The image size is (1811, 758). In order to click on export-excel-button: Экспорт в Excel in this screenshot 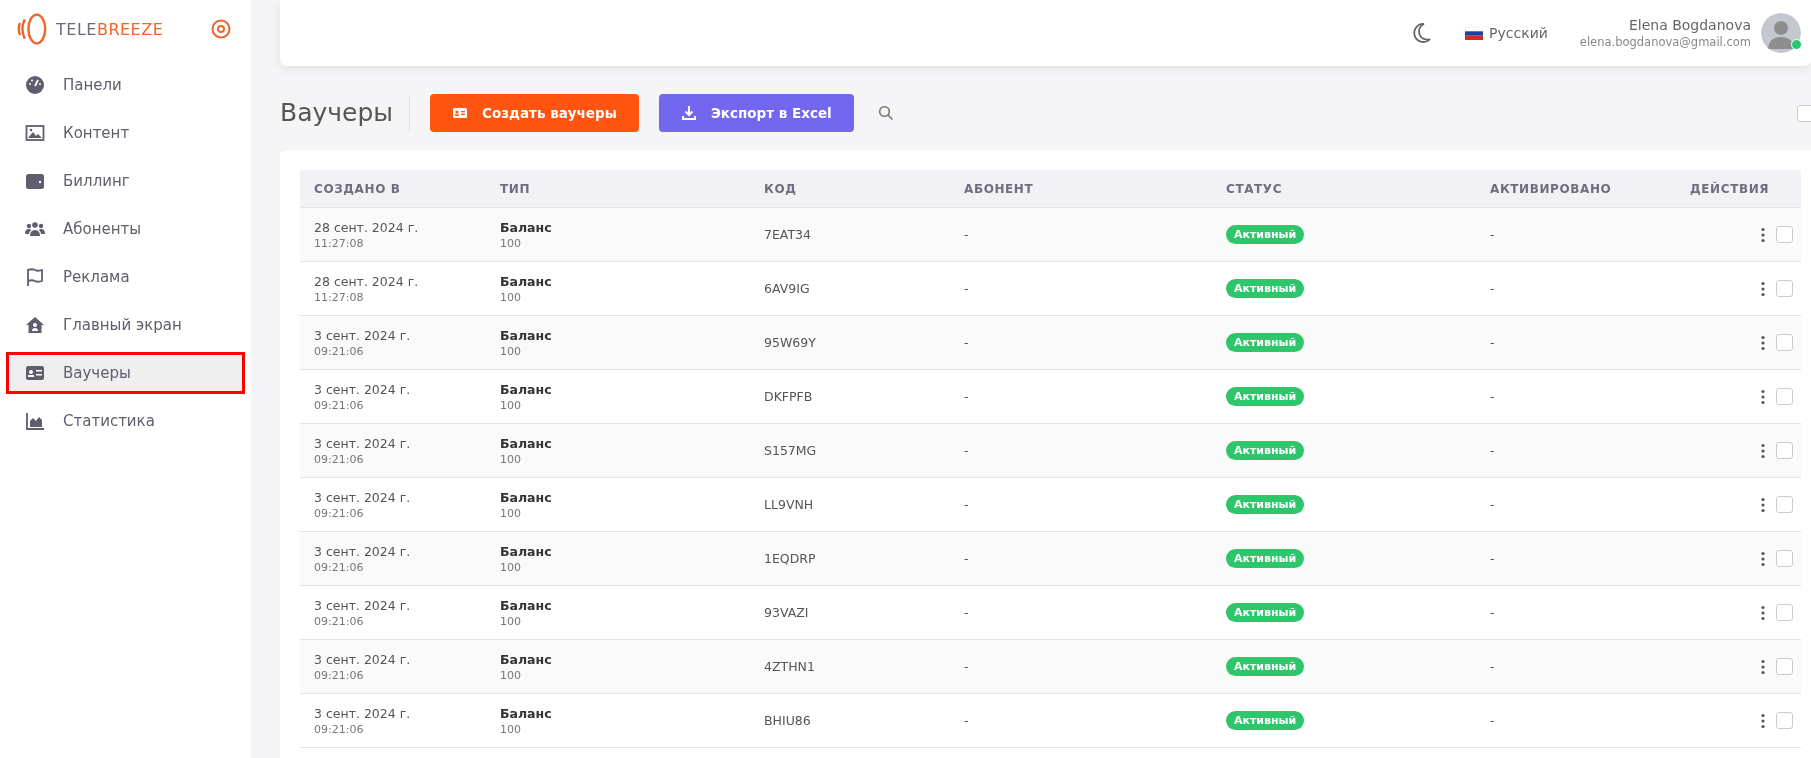, I will do `click(756, 113)`.